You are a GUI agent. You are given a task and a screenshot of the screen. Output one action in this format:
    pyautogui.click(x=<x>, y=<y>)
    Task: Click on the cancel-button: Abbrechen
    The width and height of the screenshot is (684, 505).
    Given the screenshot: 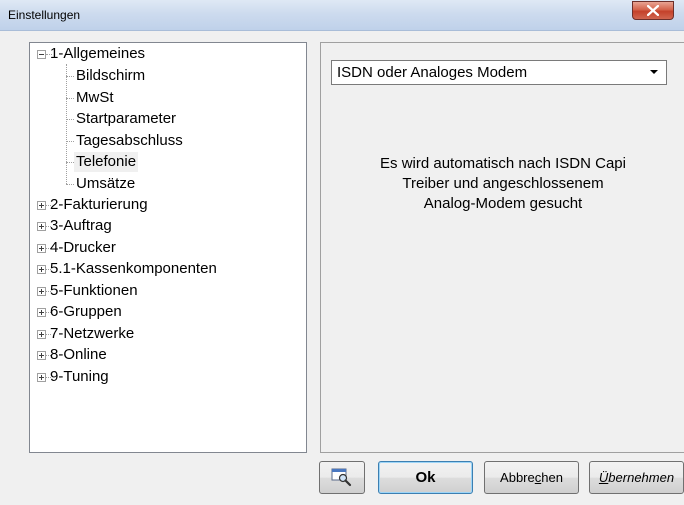 What is the action you would take?
    pyautogui.click(x=531, y=477)
    